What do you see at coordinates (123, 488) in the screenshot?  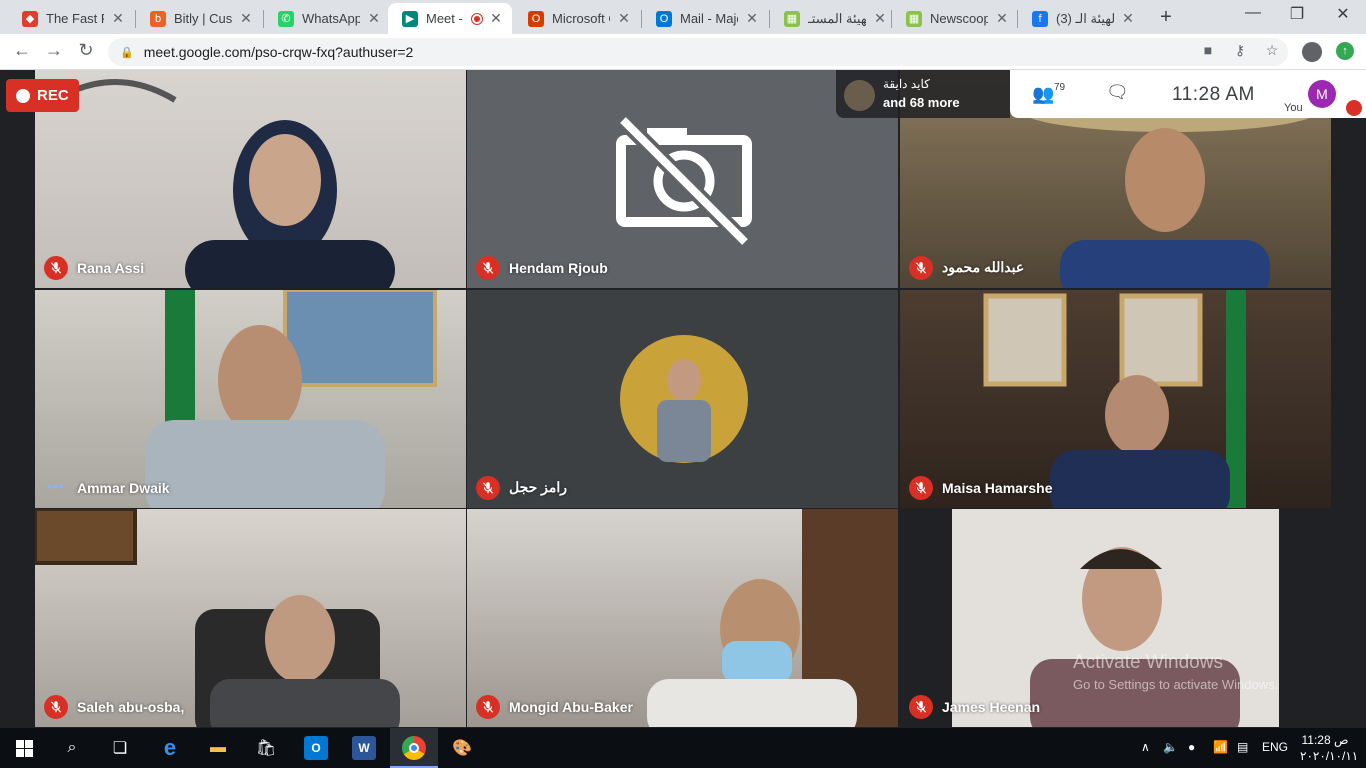 I see `participant-name: Ammar Dwaik` at bounding box center [123, 488].